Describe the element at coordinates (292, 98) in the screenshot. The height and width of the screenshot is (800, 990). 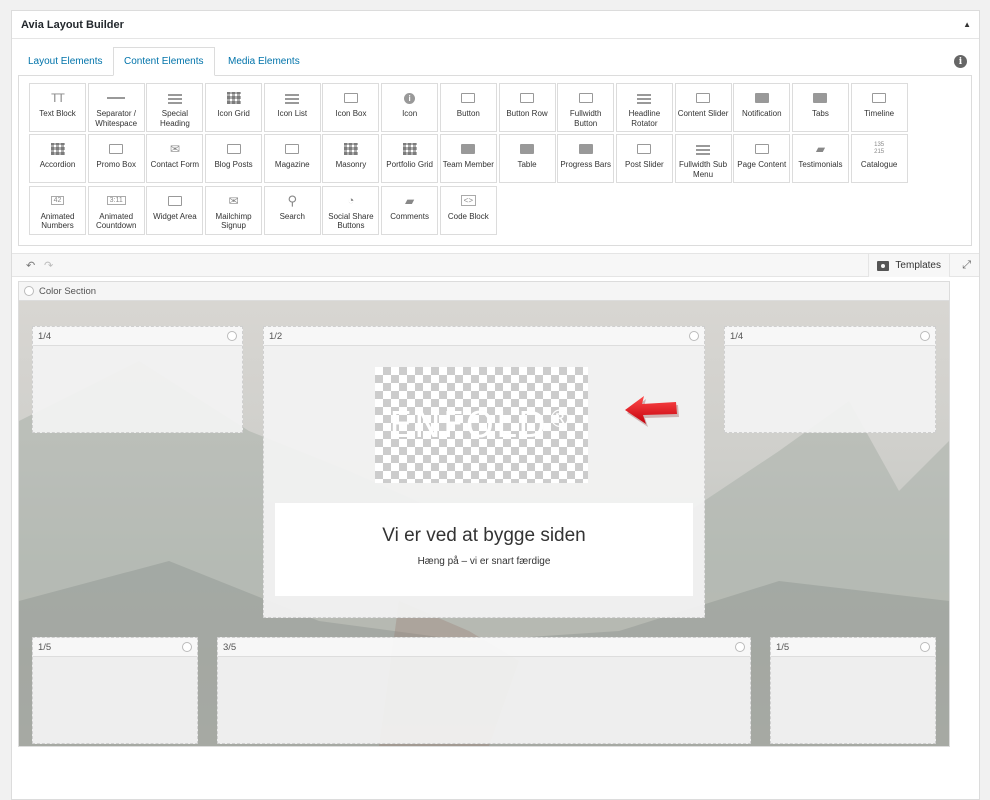
I see `icon-list-icon` at that location.